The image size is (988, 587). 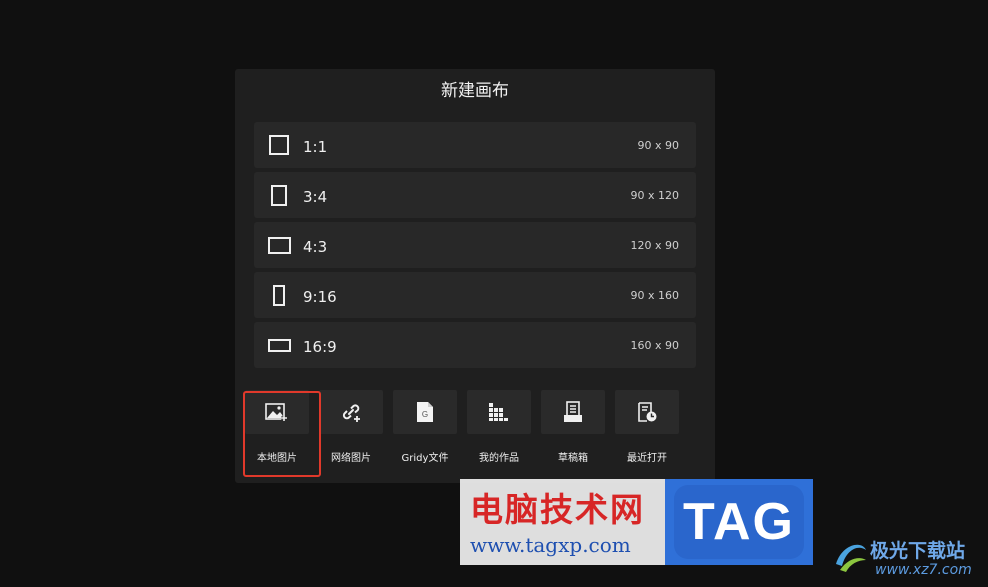 I want to click on ratio-option-1-1: 1:1 90 x 90, so click(x=475, y=145).